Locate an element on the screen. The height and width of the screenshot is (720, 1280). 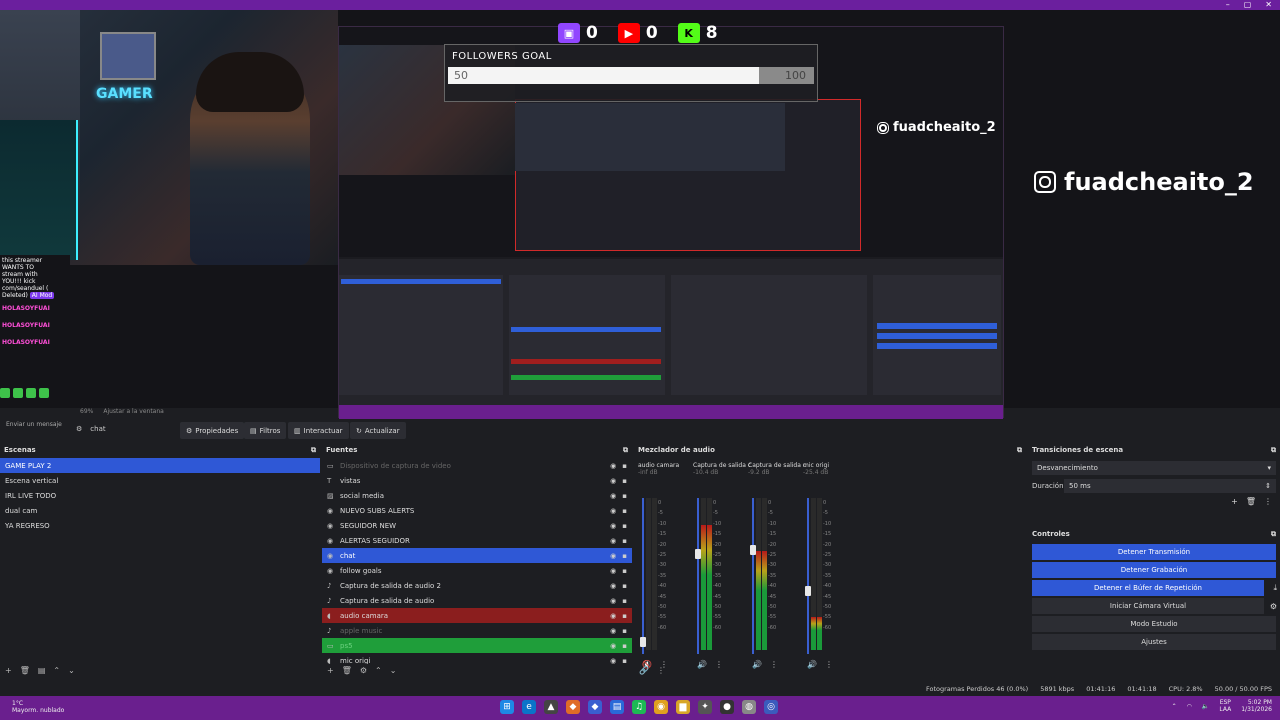
add-transition-button: + is located at coordinates (1234, 501).